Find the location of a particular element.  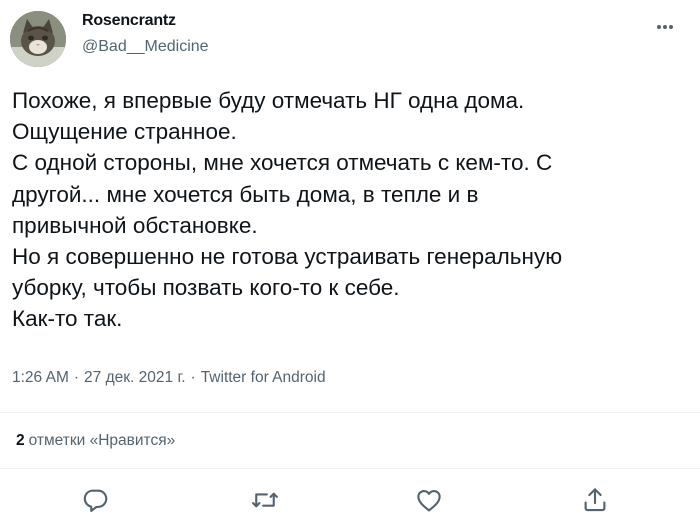

likes-summary: 2 отметки «Нравится» is located at coordinates (95, 441).